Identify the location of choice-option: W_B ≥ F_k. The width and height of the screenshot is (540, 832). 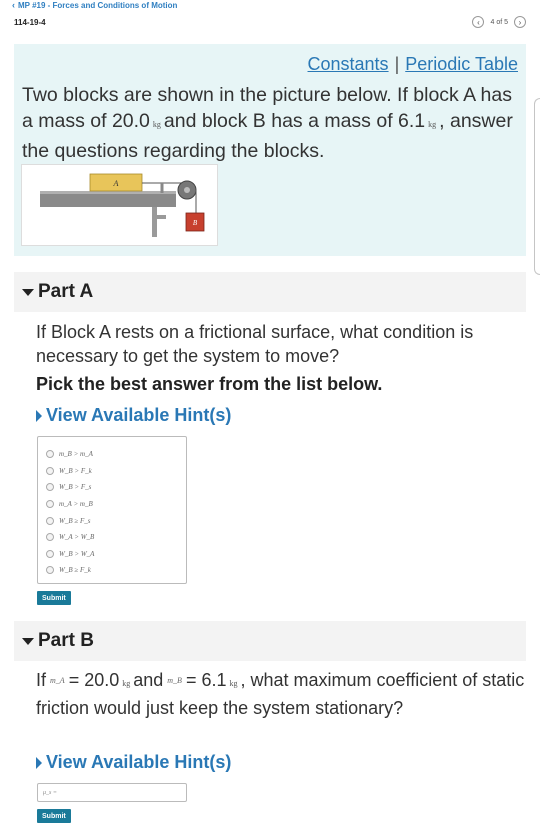
(112, 570).